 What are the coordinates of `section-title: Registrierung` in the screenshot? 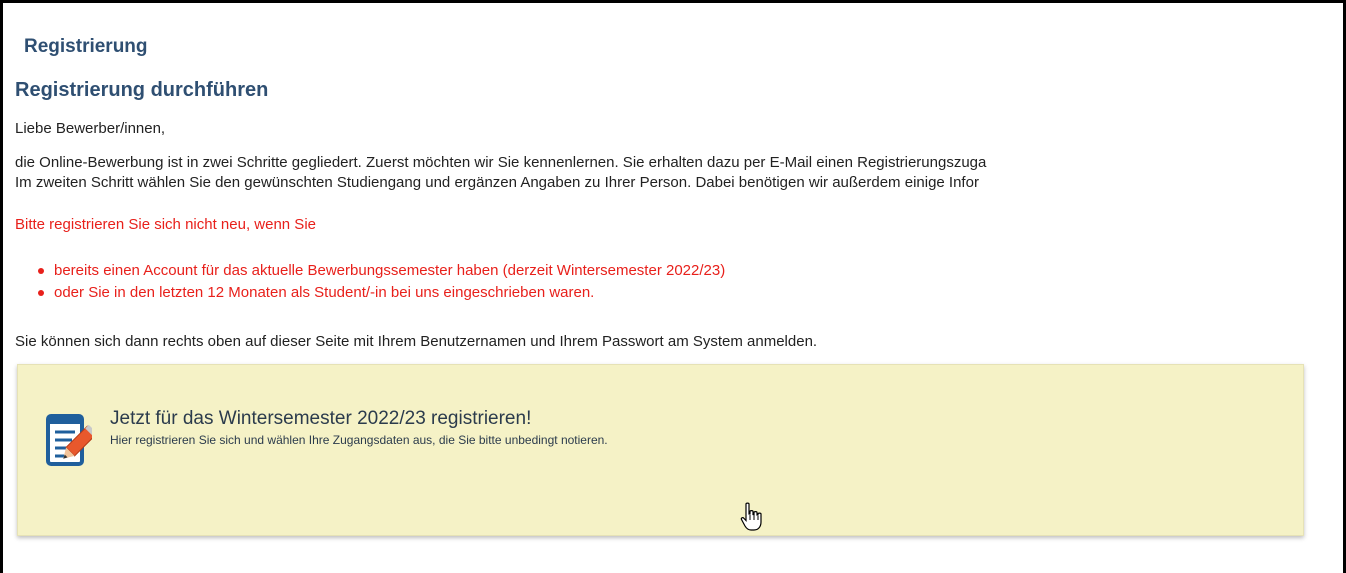 It's located at (86, 46).